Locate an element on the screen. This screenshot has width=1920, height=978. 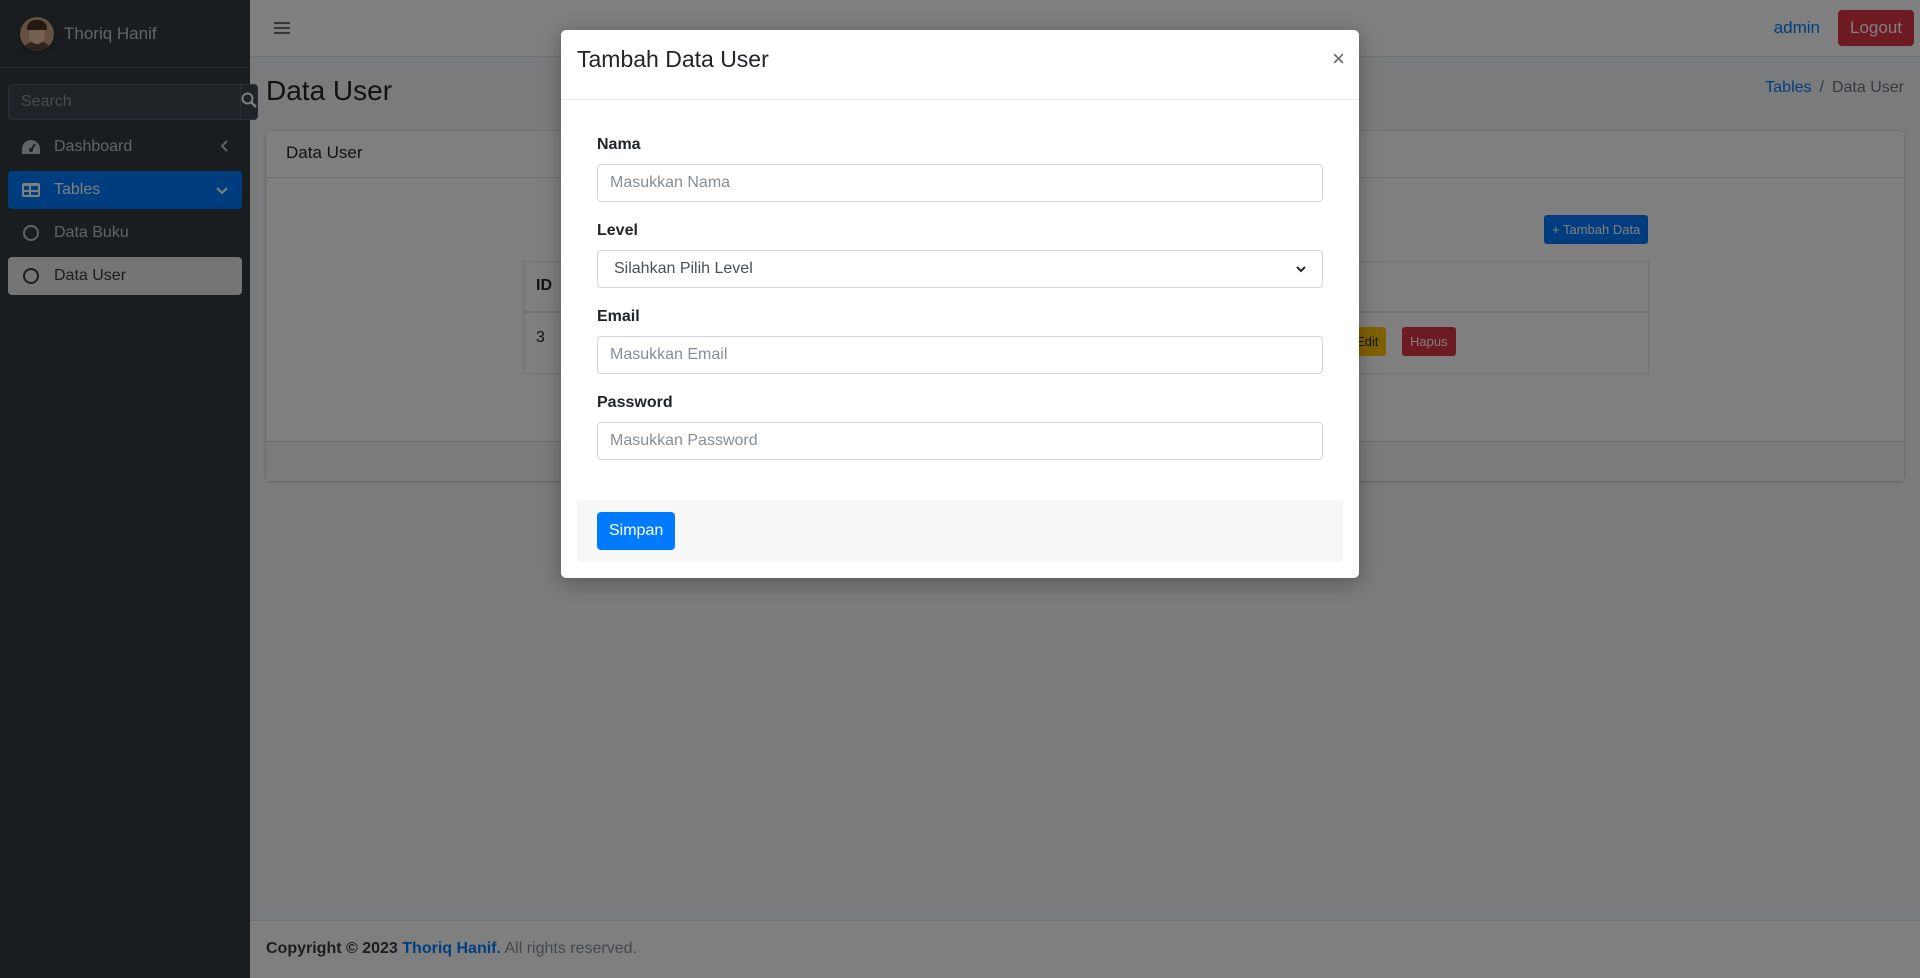
nama-input is located at coordinates (960, 183).